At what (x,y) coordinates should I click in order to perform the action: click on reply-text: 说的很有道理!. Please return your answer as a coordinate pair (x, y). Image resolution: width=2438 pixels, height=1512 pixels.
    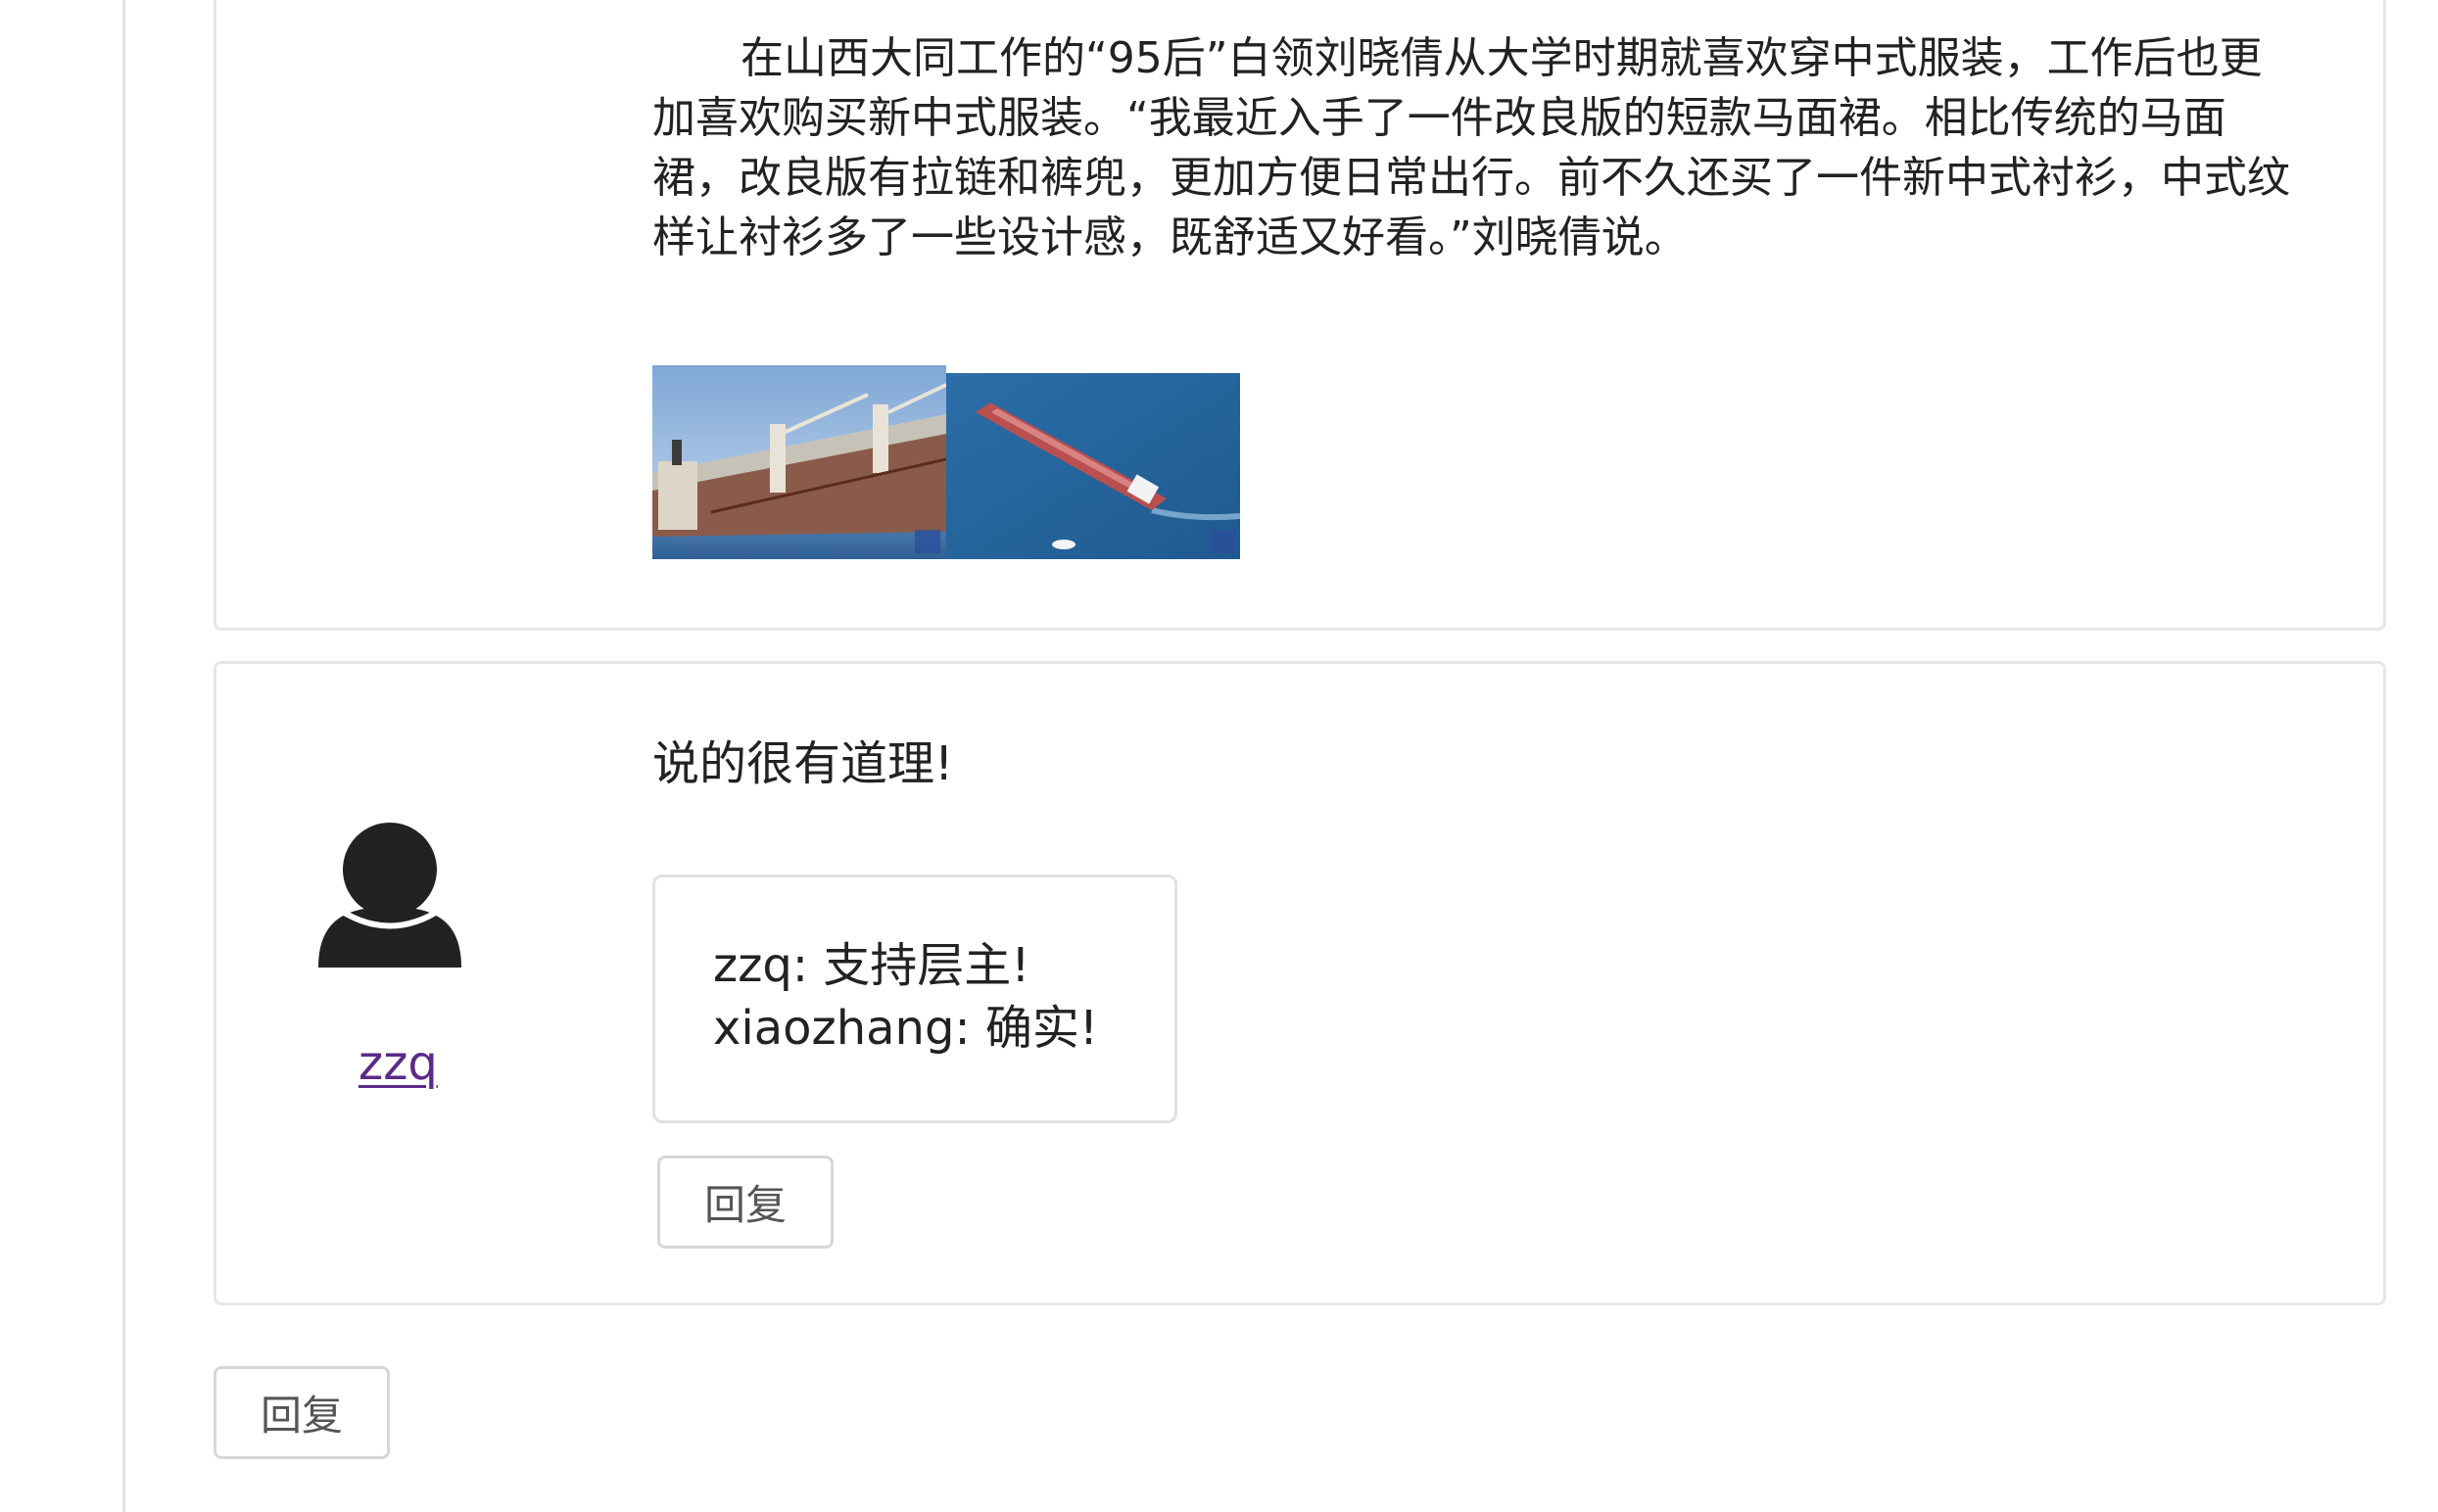
    Looking at the image, I should click on (803, 763).